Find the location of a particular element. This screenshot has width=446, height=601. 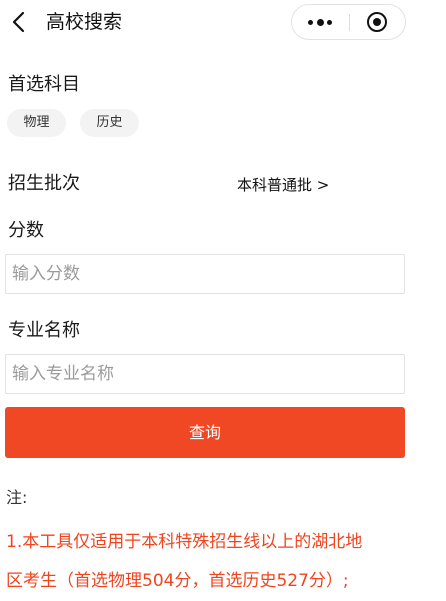

back-button is located at coordinates (20, 22).